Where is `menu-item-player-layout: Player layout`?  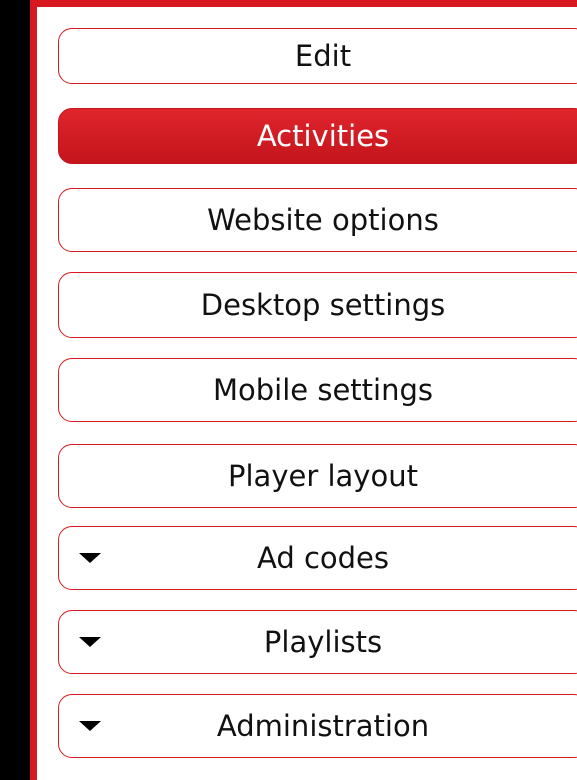 menu-item-player-layout: Player layout is located at coordinates (317, 476).